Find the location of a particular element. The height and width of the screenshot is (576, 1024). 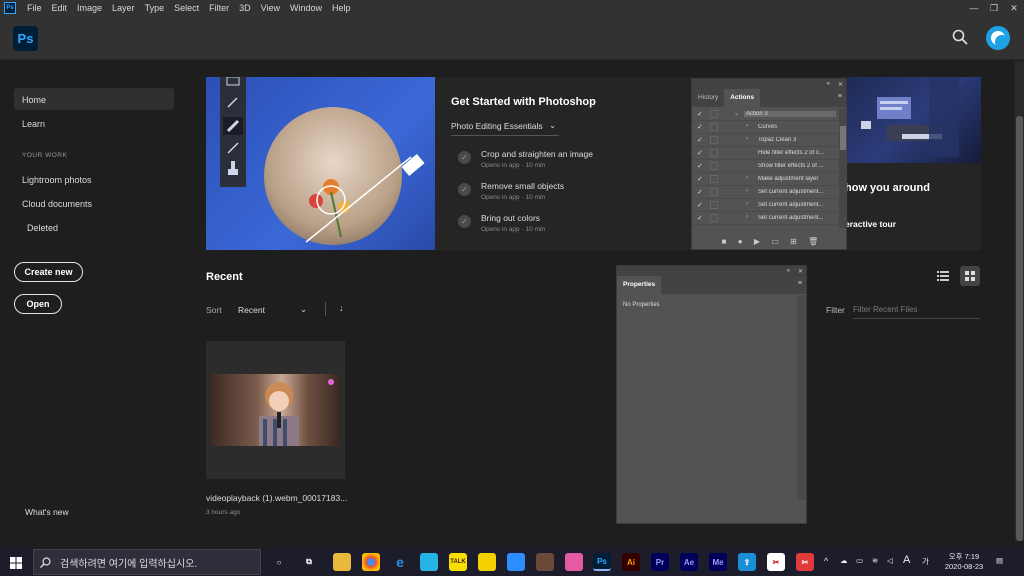

kakaotalk-icon: TALK is located at coordinates (458, 562).